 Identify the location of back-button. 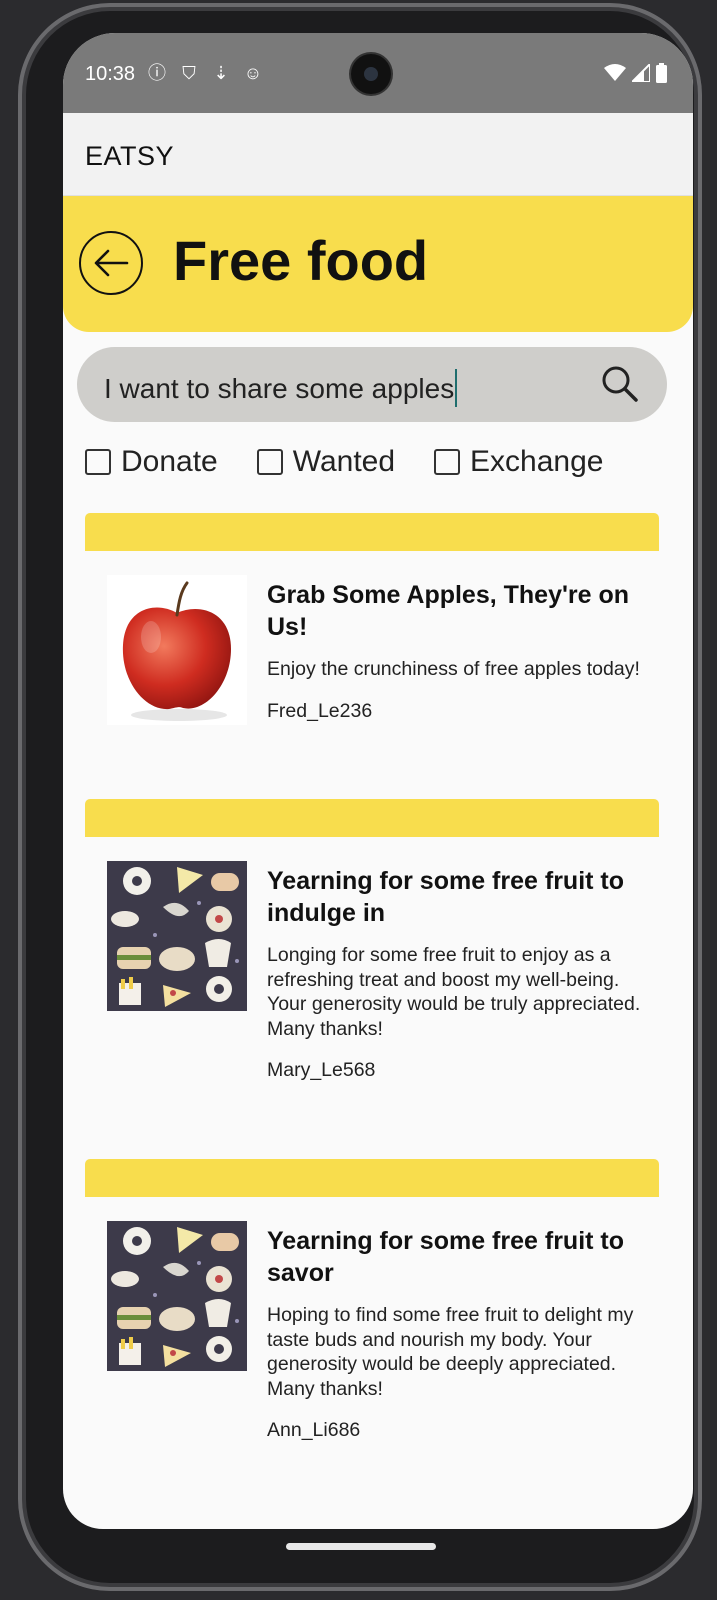
(111, 263).